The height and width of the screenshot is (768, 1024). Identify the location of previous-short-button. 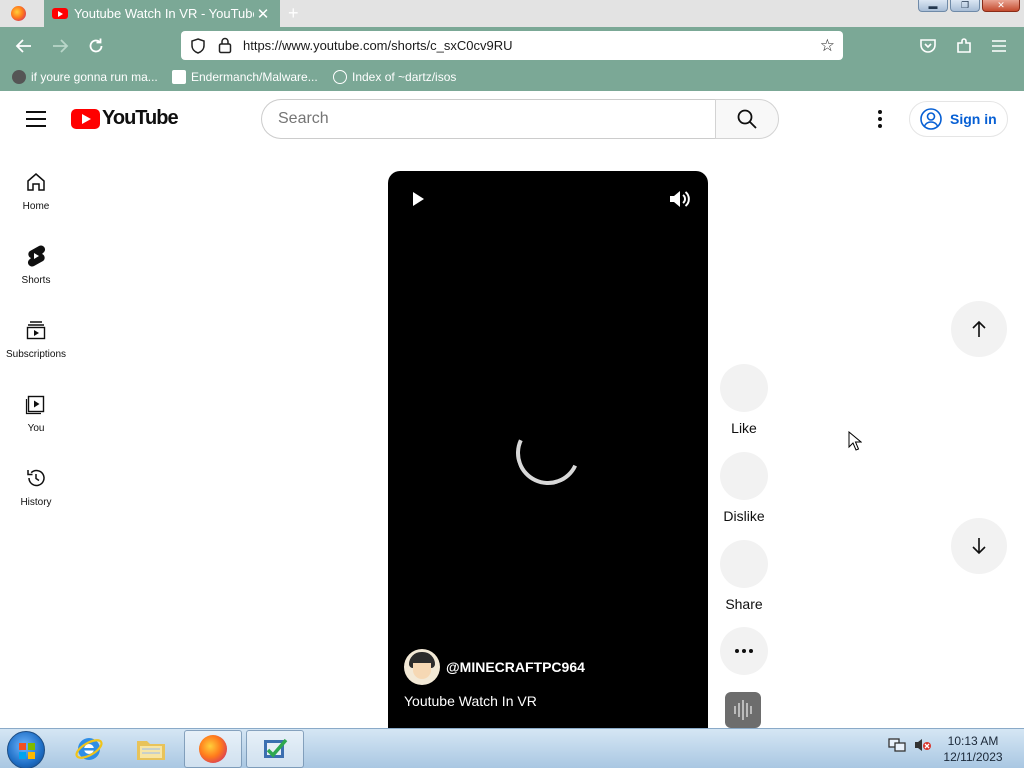
(979, 329).